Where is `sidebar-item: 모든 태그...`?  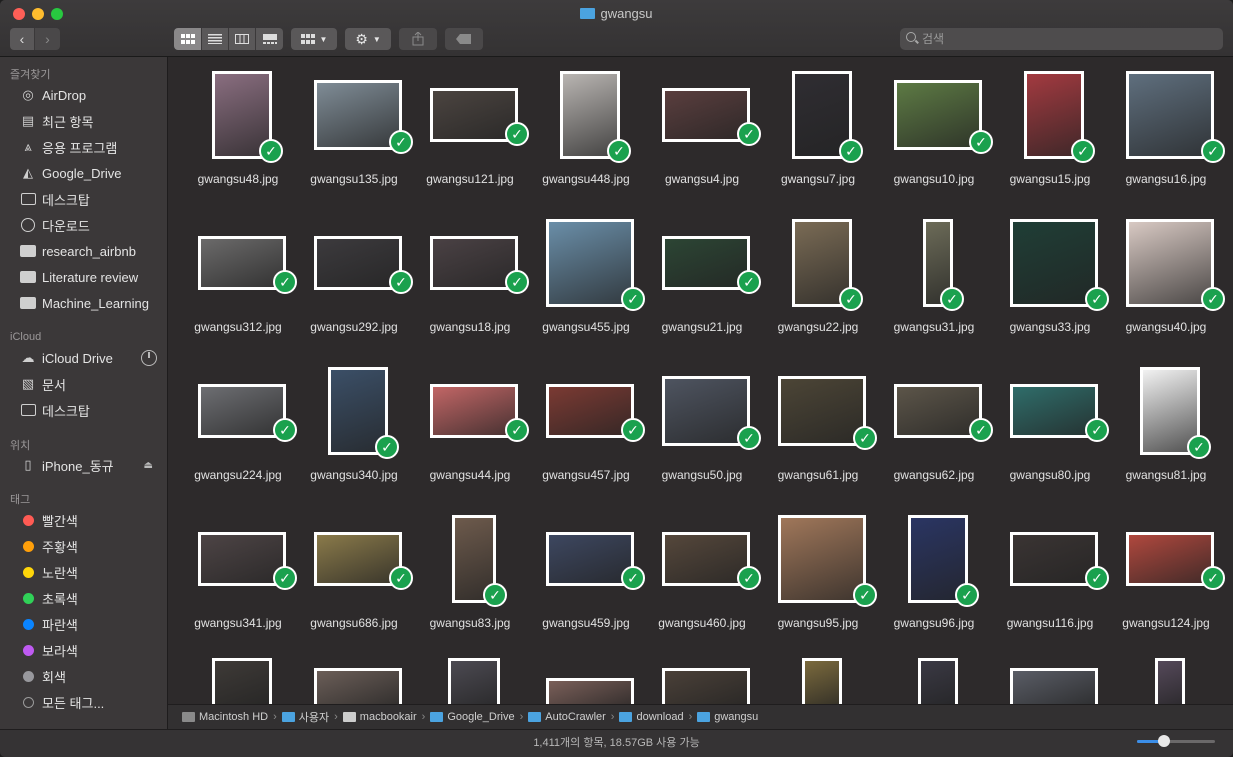
sidebar-item: 모든 태그... is located at coordinates (83, 702).